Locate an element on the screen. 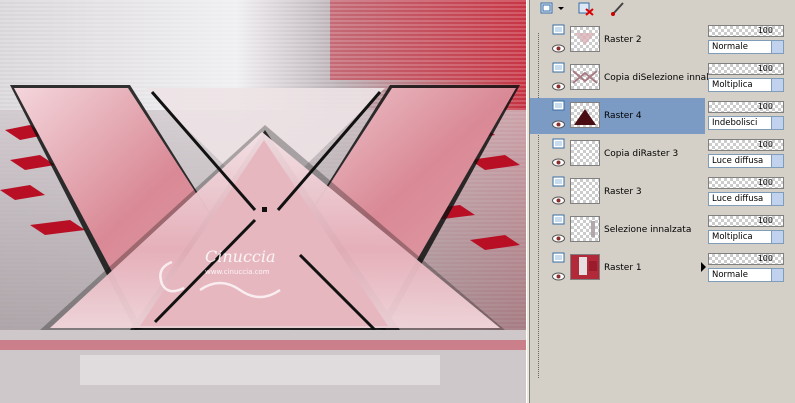  watermark-name: Cinuccia is located at coordinates (240, 256).